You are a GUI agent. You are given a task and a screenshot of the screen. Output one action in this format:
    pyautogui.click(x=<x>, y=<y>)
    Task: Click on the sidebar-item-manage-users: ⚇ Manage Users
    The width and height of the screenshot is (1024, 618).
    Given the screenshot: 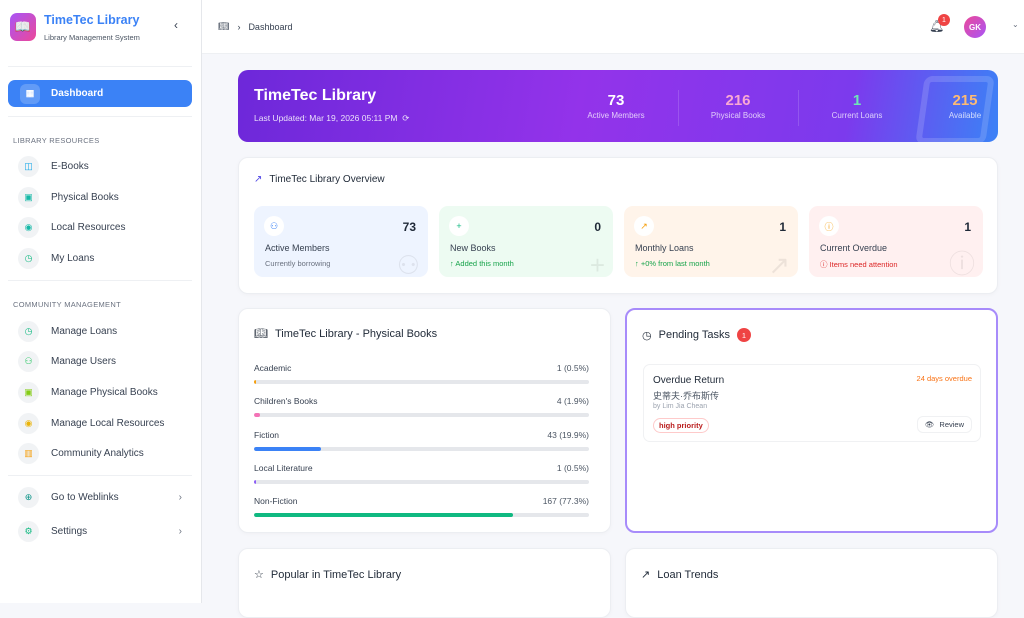 What is the action you would take?
    pyautogui.click(x=105, y=361)
    